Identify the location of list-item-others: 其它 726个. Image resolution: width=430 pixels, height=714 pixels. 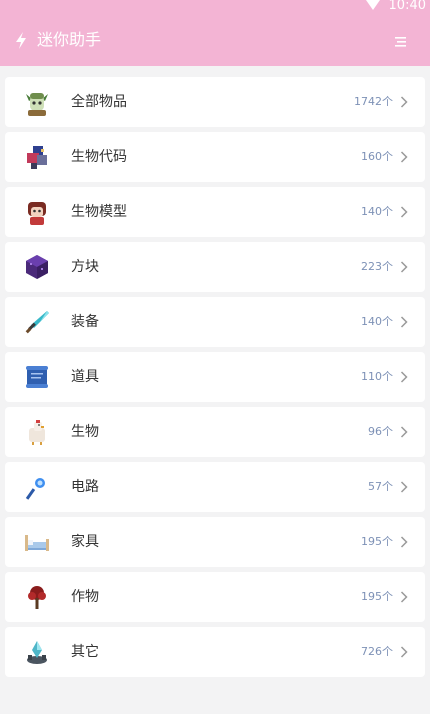
(215, 652).